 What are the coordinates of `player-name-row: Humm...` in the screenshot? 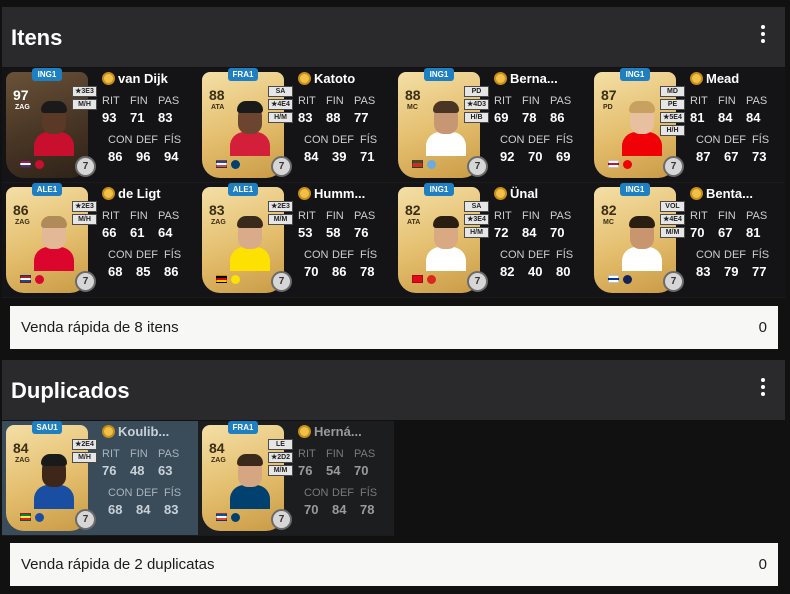 It's located at (345, 193).